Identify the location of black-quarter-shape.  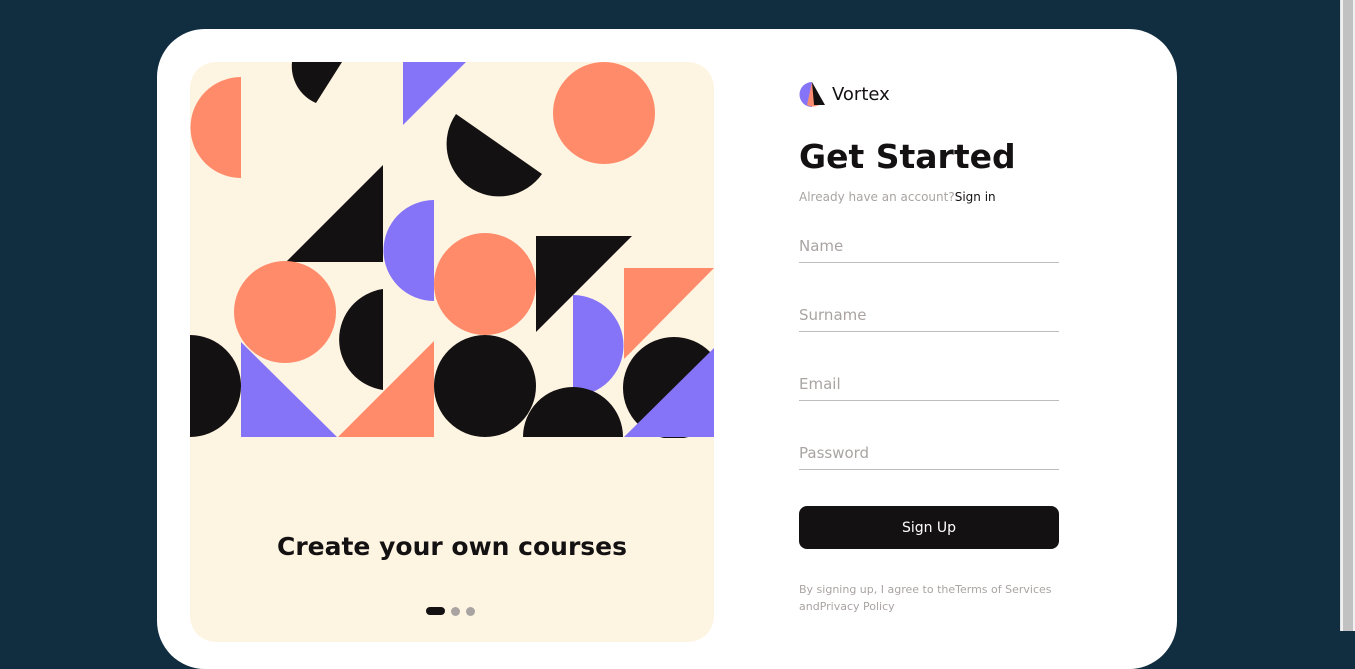
(316, 82).